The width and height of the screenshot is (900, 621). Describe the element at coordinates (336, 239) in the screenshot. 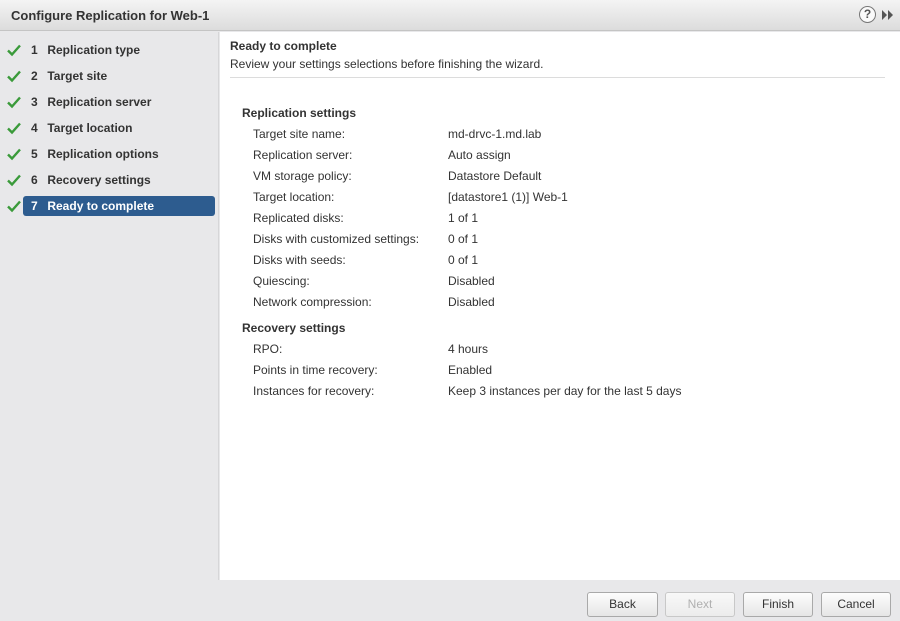

I see `setting-label: Disks with customized settings:` at that location.